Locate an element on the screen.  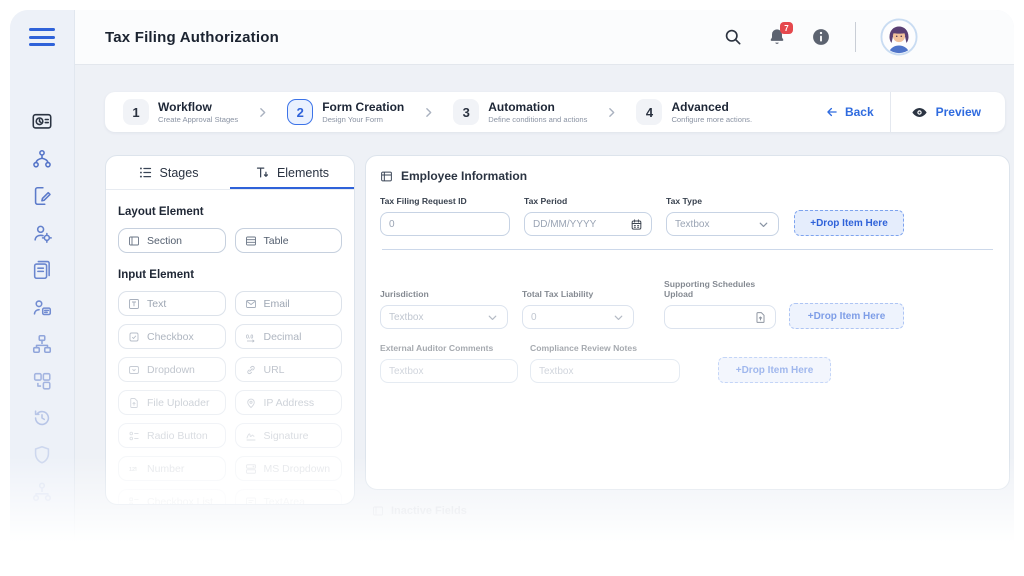
tax-period-input: DD/MM/YYYY is located at coordinates (588, 224).